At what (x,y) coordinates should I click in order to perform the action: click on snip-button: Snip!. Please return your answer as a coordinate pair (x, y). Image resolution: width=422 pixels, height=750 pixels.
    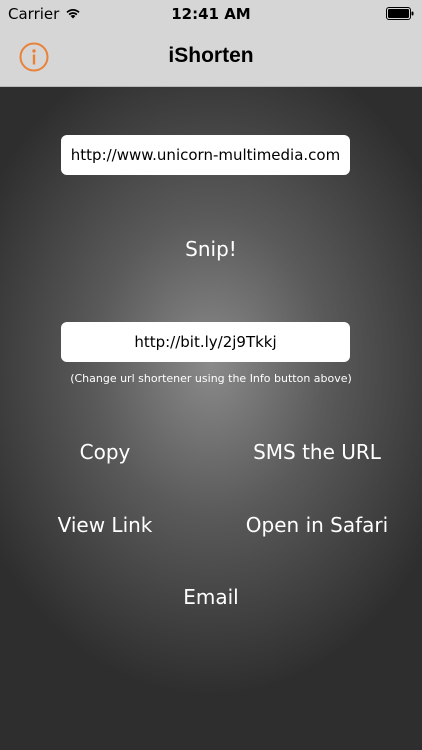
    Looking at the image, I should click on (211, 249).